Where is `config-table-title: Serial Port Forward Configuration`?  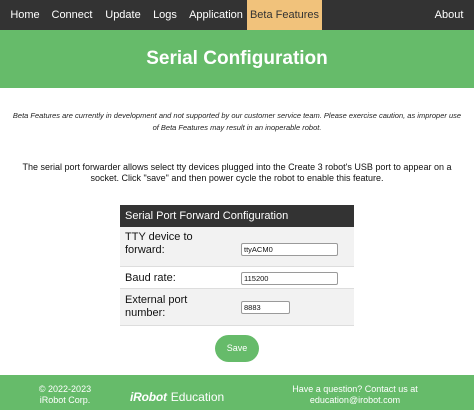 config-table-title: Serial Port Forward Configuration is located at coordinates (237, 216).